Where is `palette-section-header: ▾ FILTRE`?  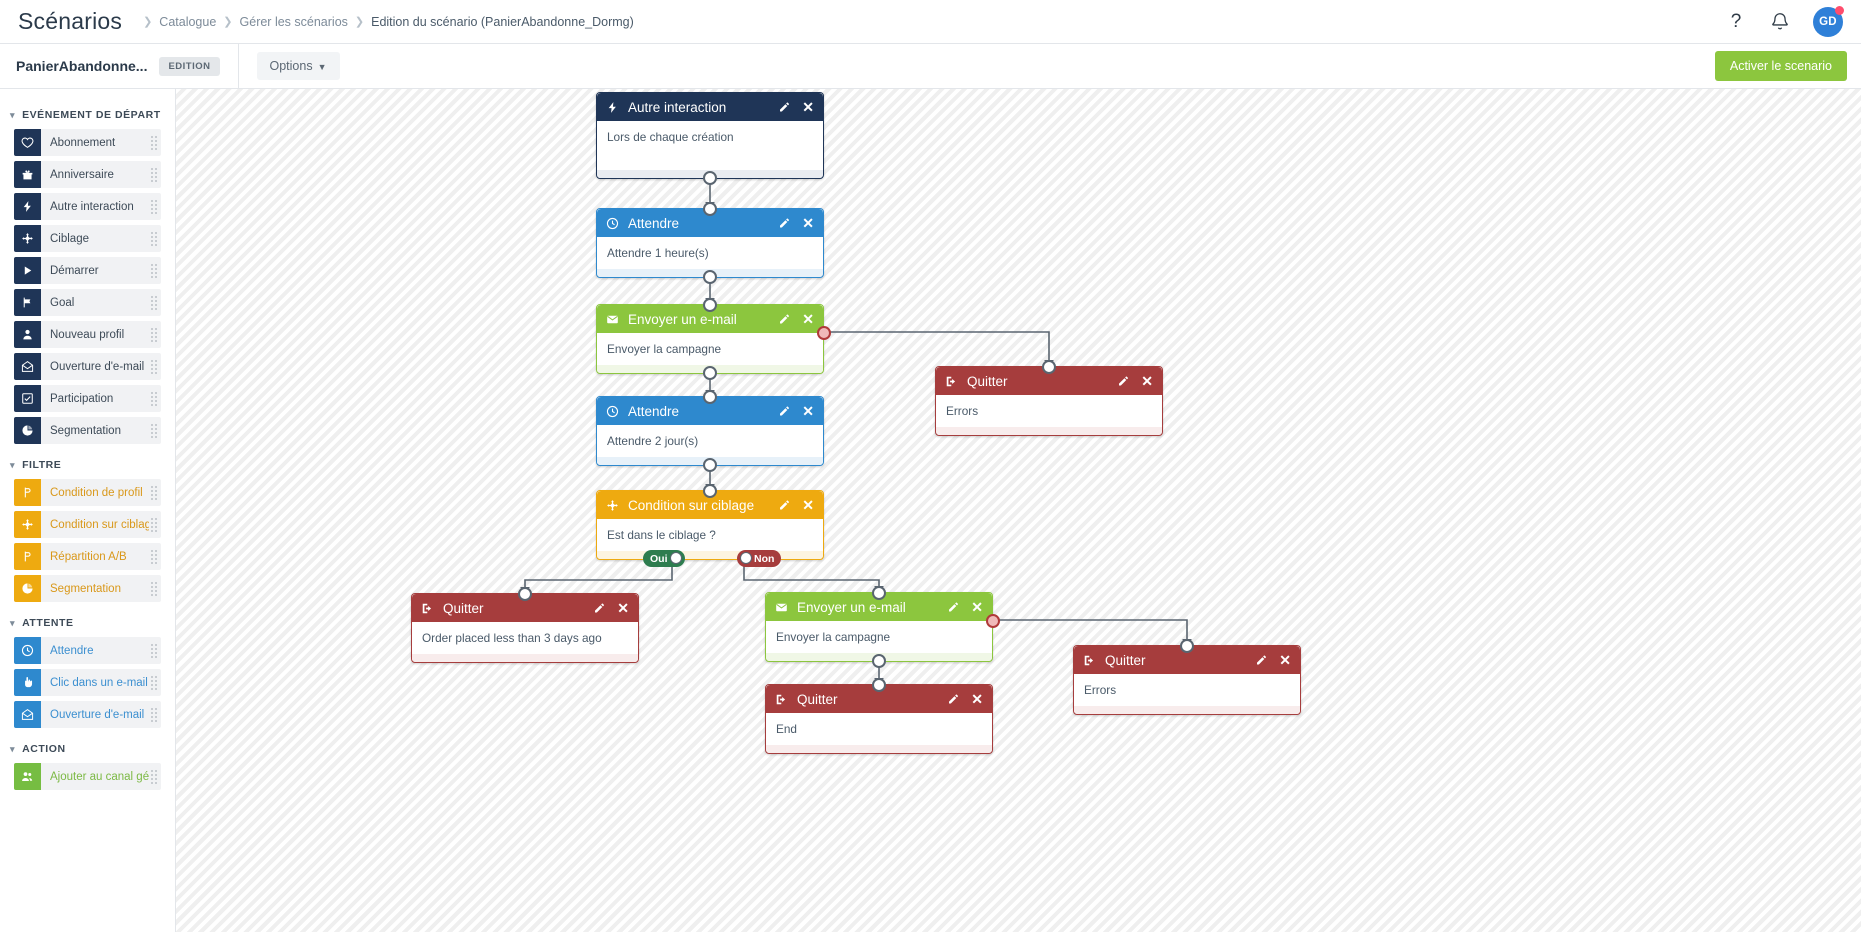
palette-section-header: ▾ FILTRE is located at coordinates (87, 464).